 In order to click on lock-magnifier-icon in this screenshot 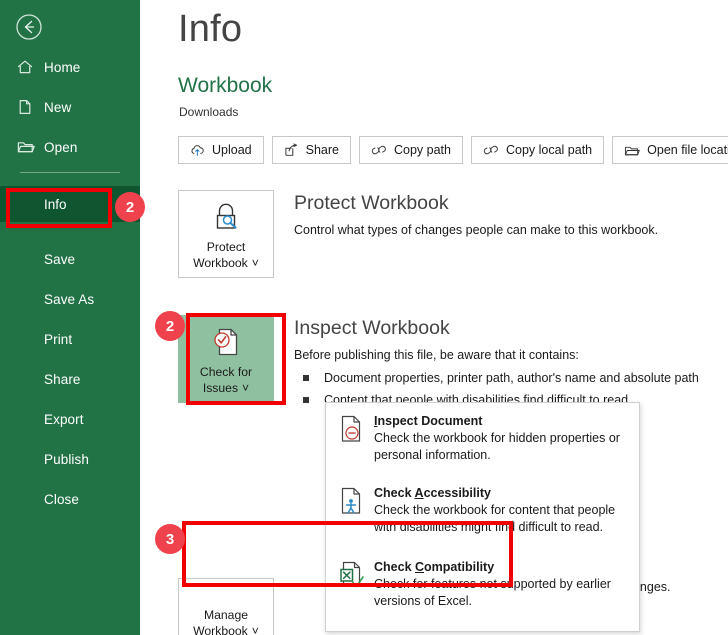, I will do `click(226, 216)`.